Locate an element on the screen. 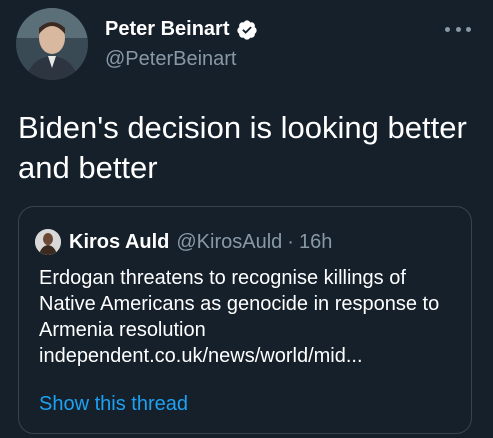 Image resolution: width=493 pixels, height=438 pixels. author-display-name: Peter Beinart is located at coordinates (167, 29).